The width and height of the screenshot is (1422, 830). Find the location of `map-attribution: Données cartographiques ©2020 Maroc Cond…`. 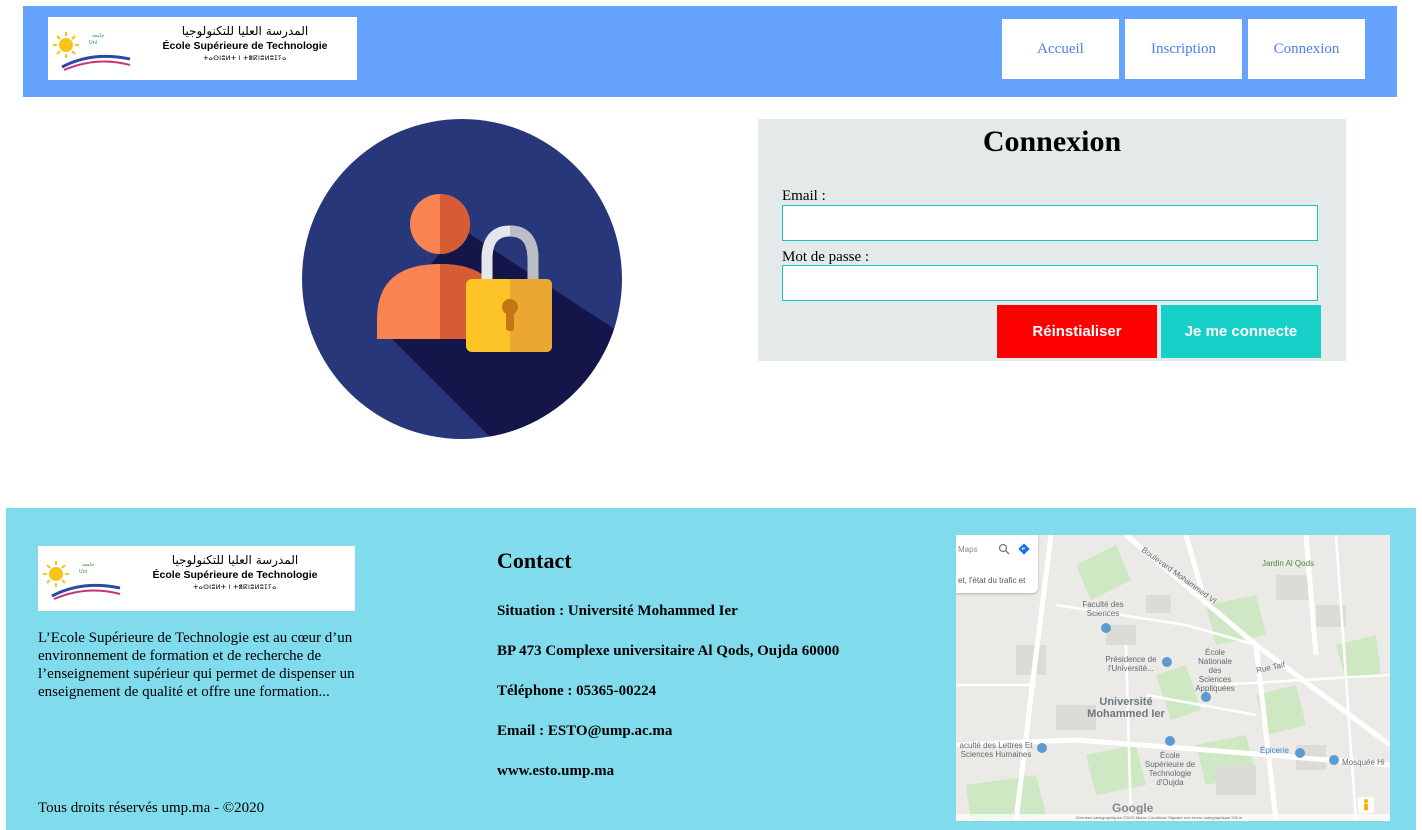

map-attribution: Données cartographiques ©2020 Maroc Cond… is located at coordinates (1173, 817).